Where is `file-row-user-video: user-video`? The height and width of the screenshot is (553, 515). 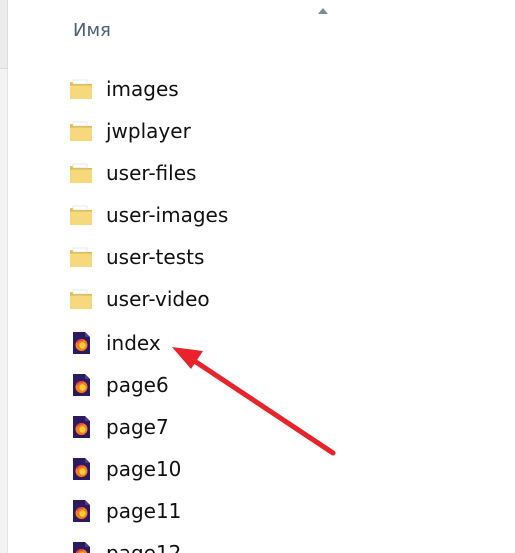 file-row-user-video: user-video is located at coordinates (280, 299).